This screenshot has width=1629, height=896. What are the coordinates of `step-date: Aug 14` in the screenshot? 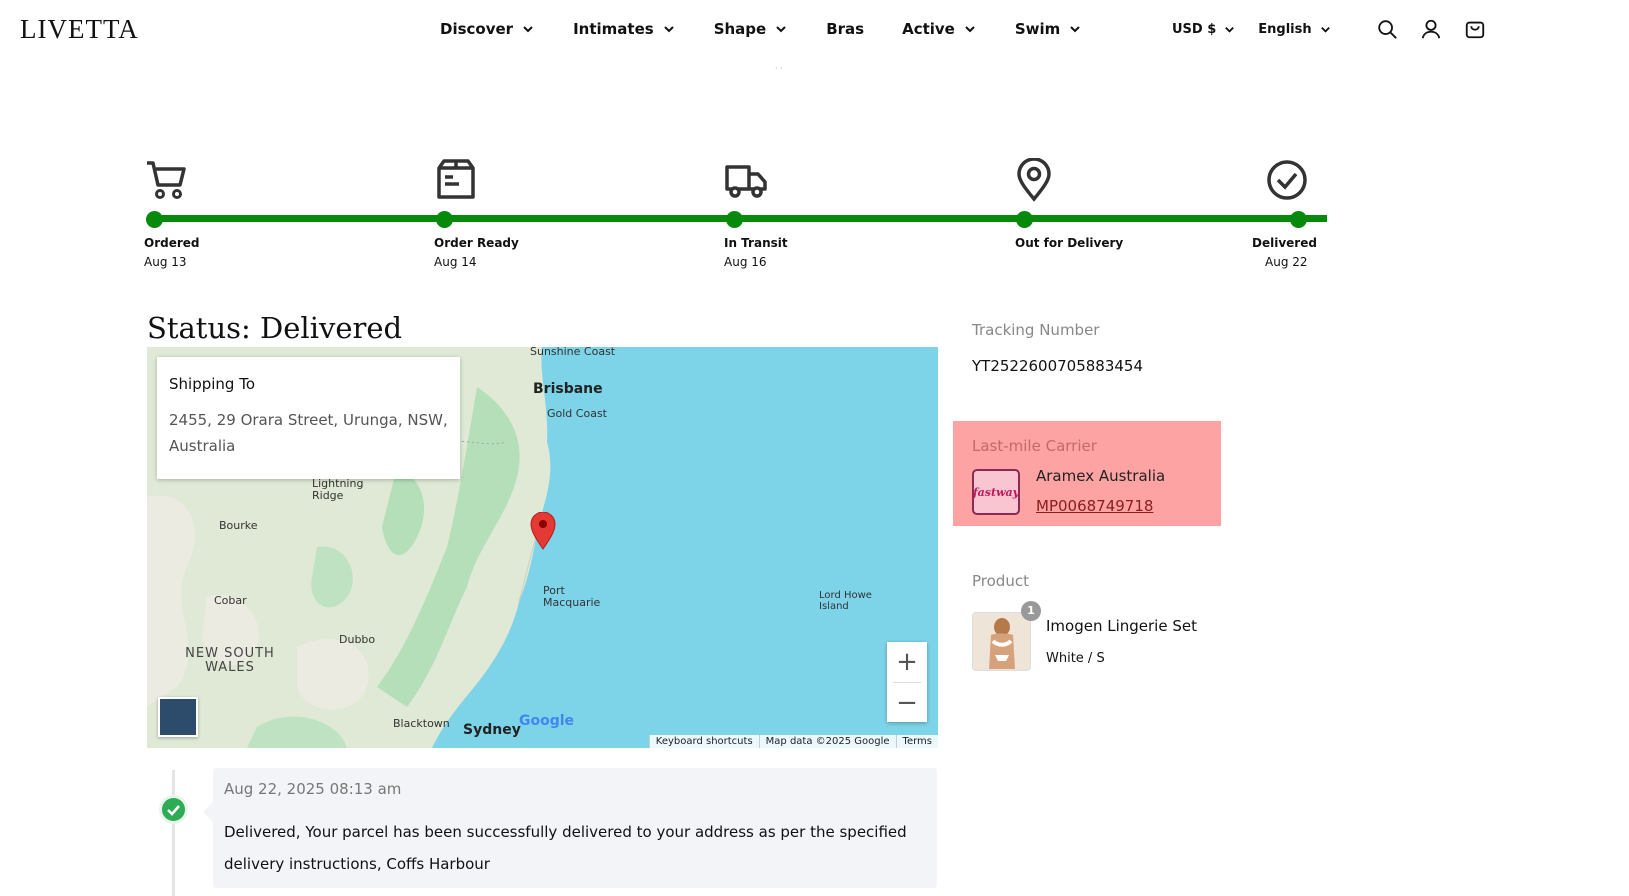 It's located at (455, 262).